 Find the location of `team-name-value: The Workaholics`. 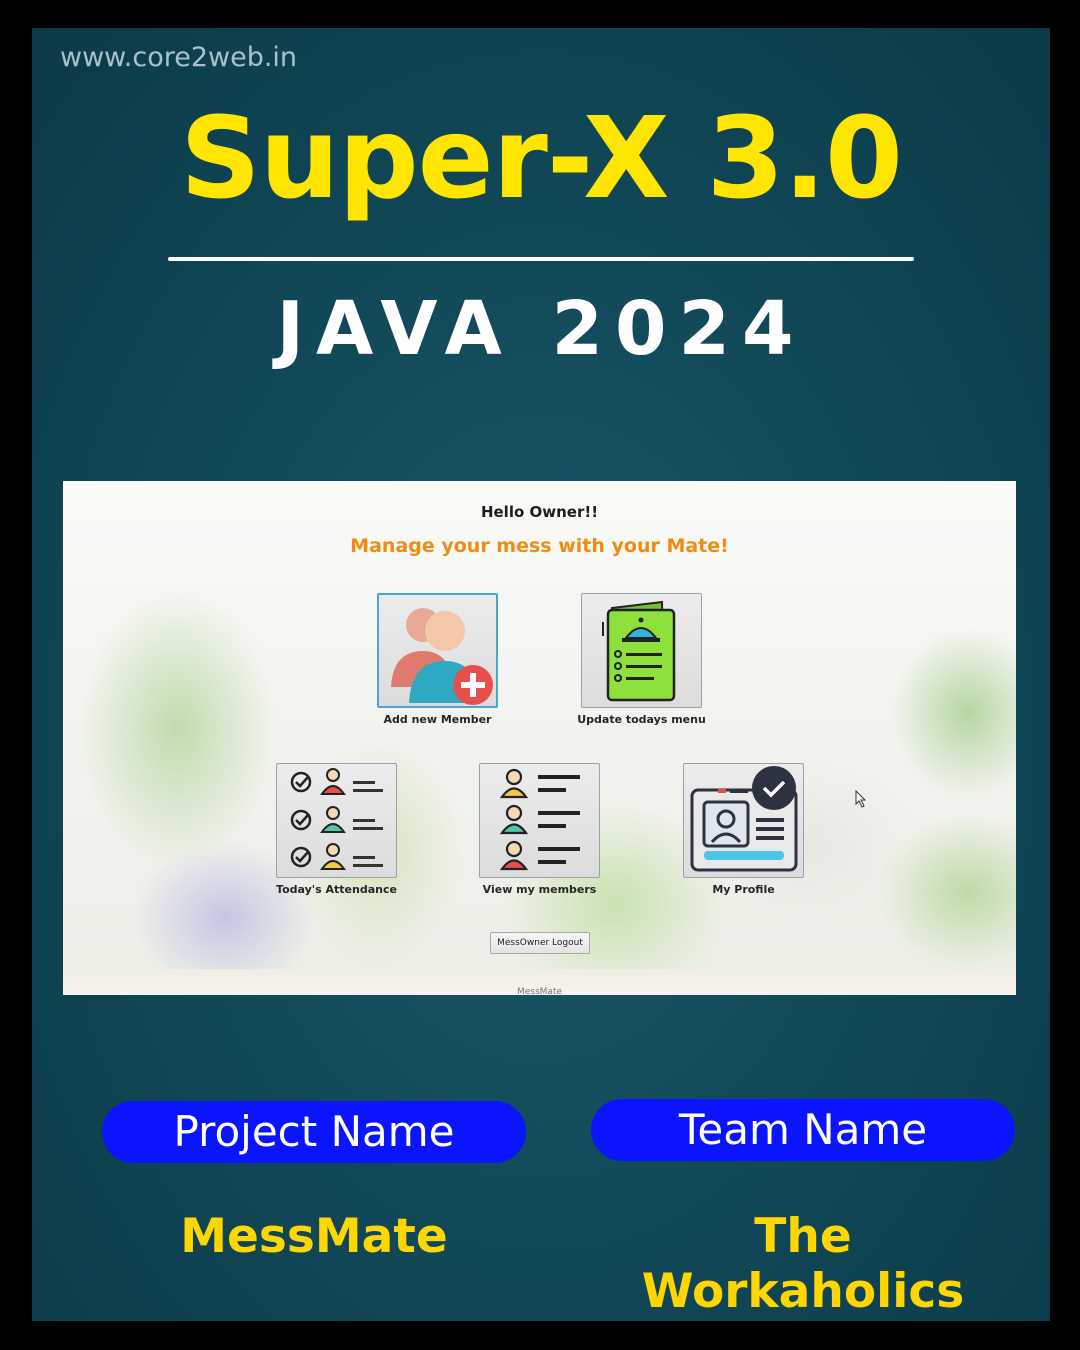

team-name-value: The Workaholics is located at coordinates (803, 1264).